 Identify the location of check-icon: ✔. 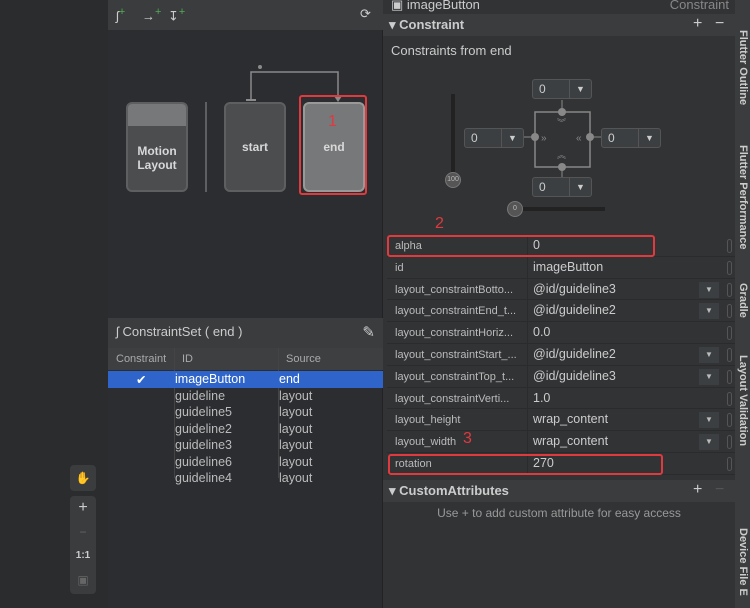
(141, 380).